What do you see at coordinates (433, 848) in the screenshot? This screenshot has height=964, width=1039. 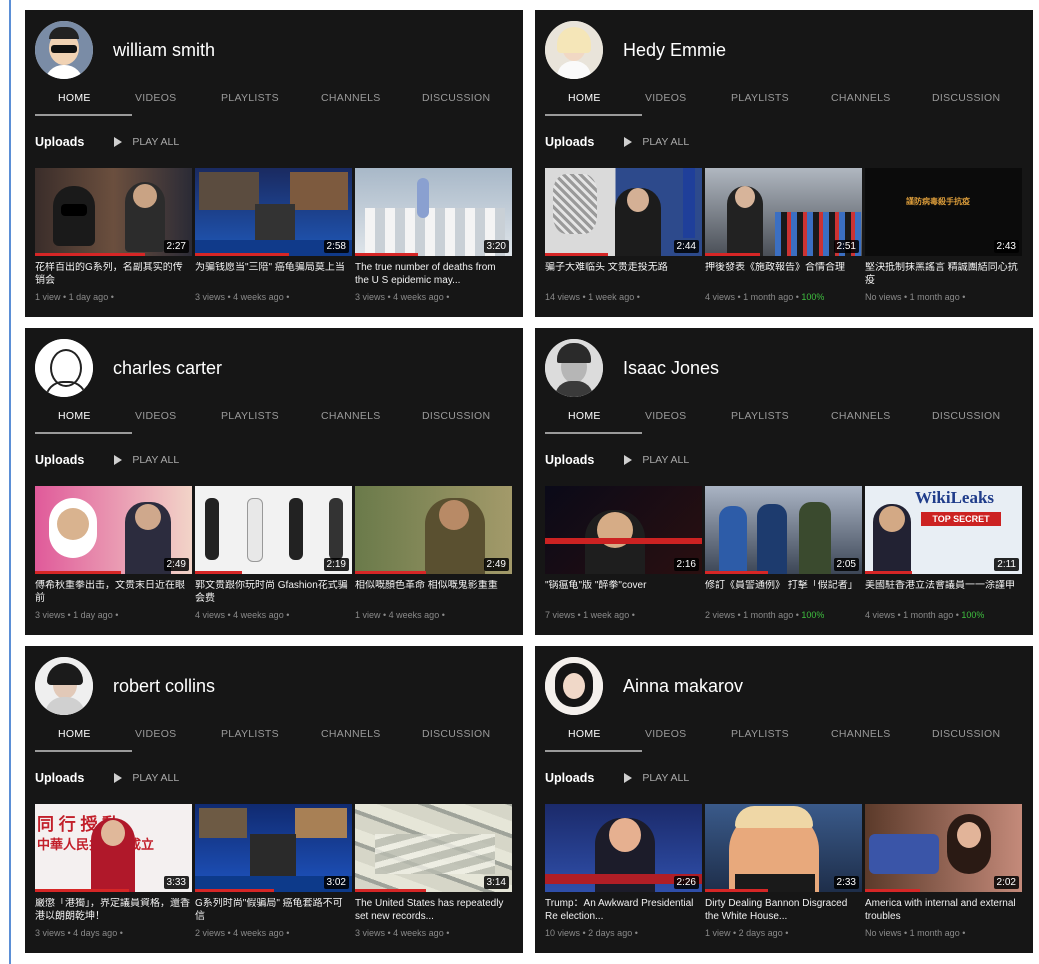 I see `video-thumbnail: 3:14` at bounding box center [433, 848].